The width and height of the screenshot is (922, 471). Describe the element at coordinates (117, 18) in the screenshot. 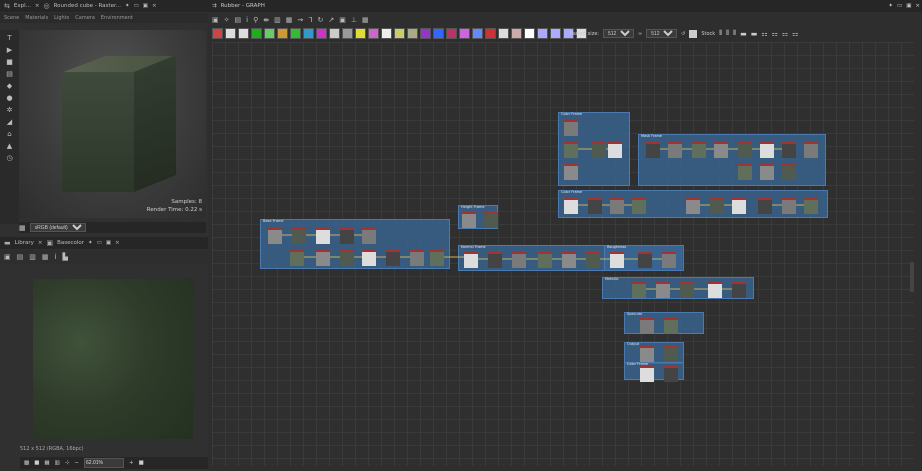

I see `menu-environment: Environment` at that location.